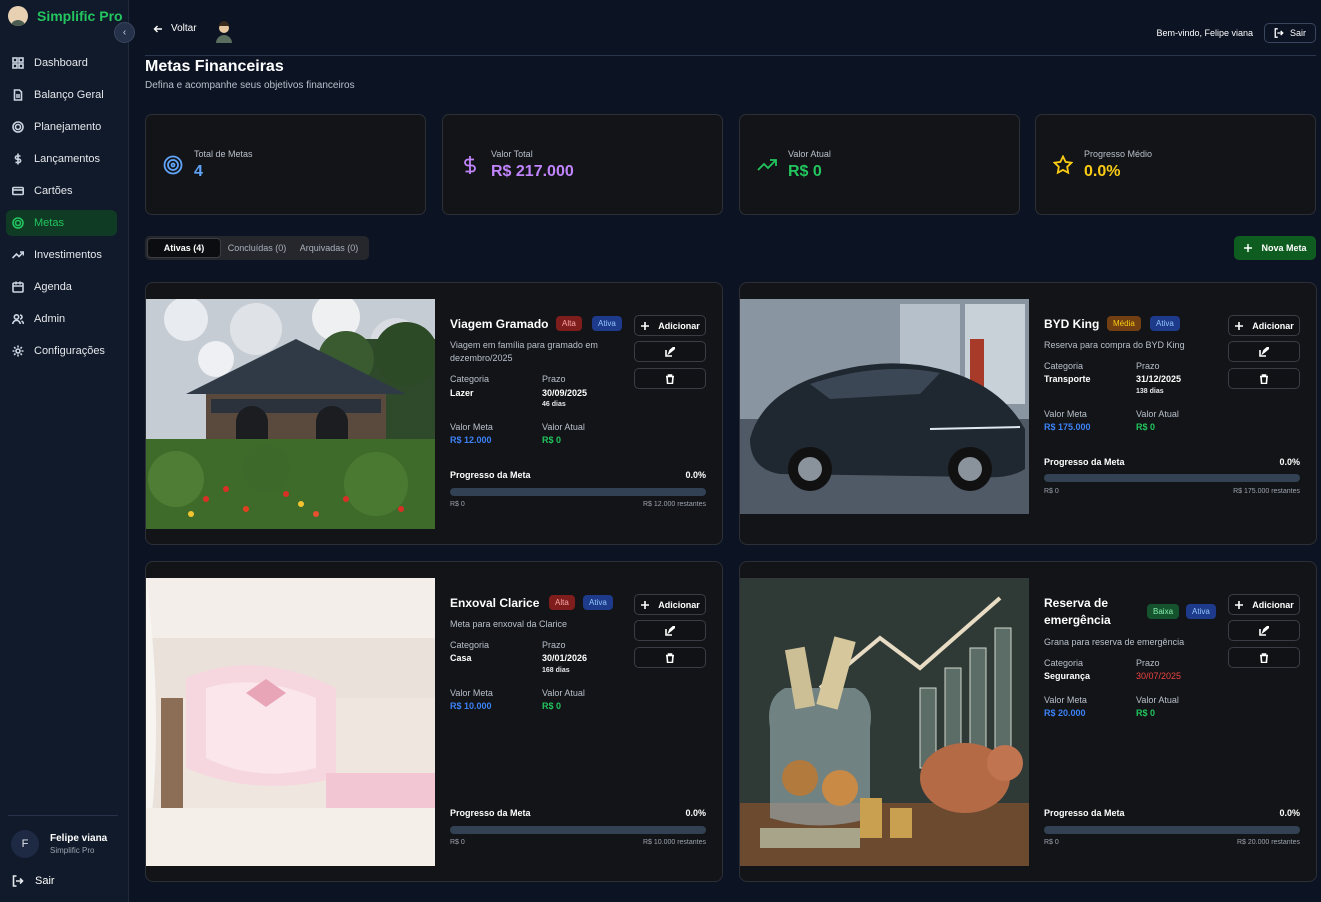 Image resolution: width=1321 pixels, height=902 pixels. I want to click on chevron-left-icon: ‹, so click(124, 32).